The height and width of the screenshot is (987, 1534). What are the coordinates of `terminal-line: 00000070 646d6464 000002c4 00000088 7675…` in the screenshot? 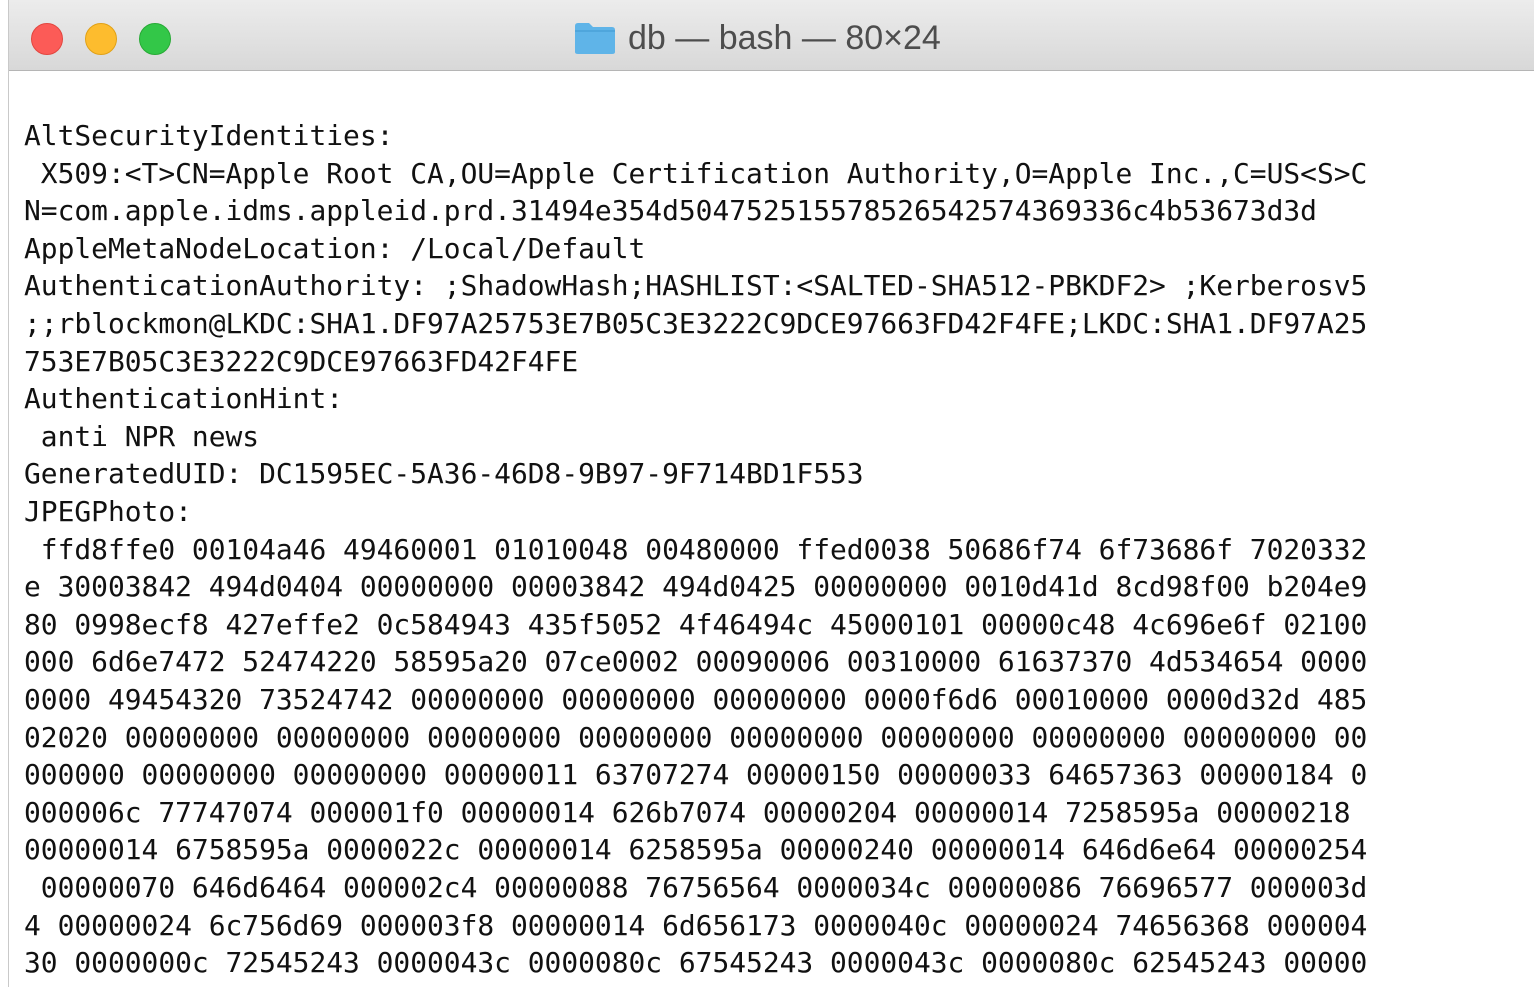 It's located at (696, 887).